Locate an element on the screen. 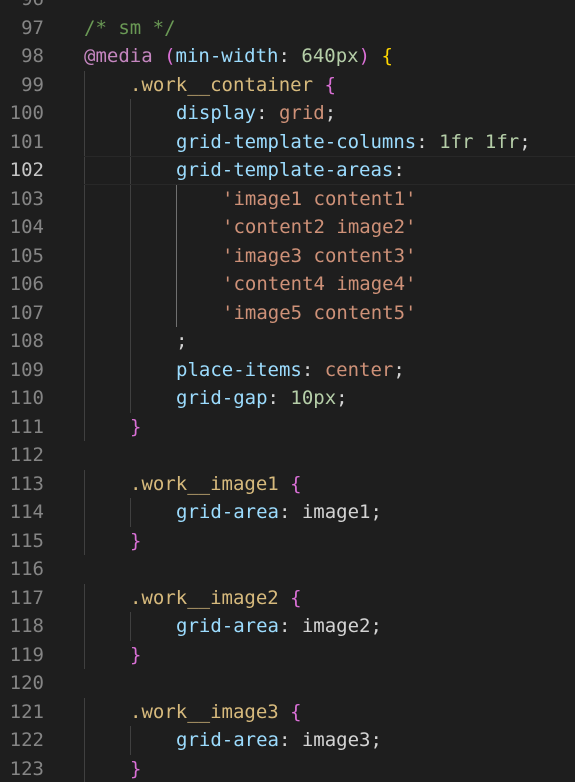 This screenshot has height=782, width=575. line-number: 123 is located at coordinates (26, 768).